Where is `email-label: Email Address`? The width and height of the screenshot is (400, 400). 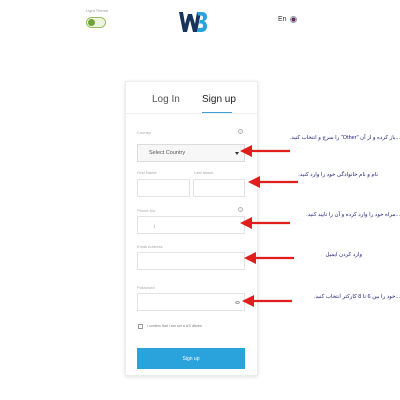
email-label: Email Address is located at coordinates (150, 246).